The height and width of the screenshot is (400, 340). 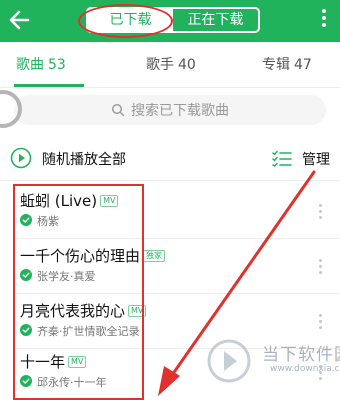 I want to click on search-placeholder: 搜索已下载歌曲, so click(x=180, y=111).